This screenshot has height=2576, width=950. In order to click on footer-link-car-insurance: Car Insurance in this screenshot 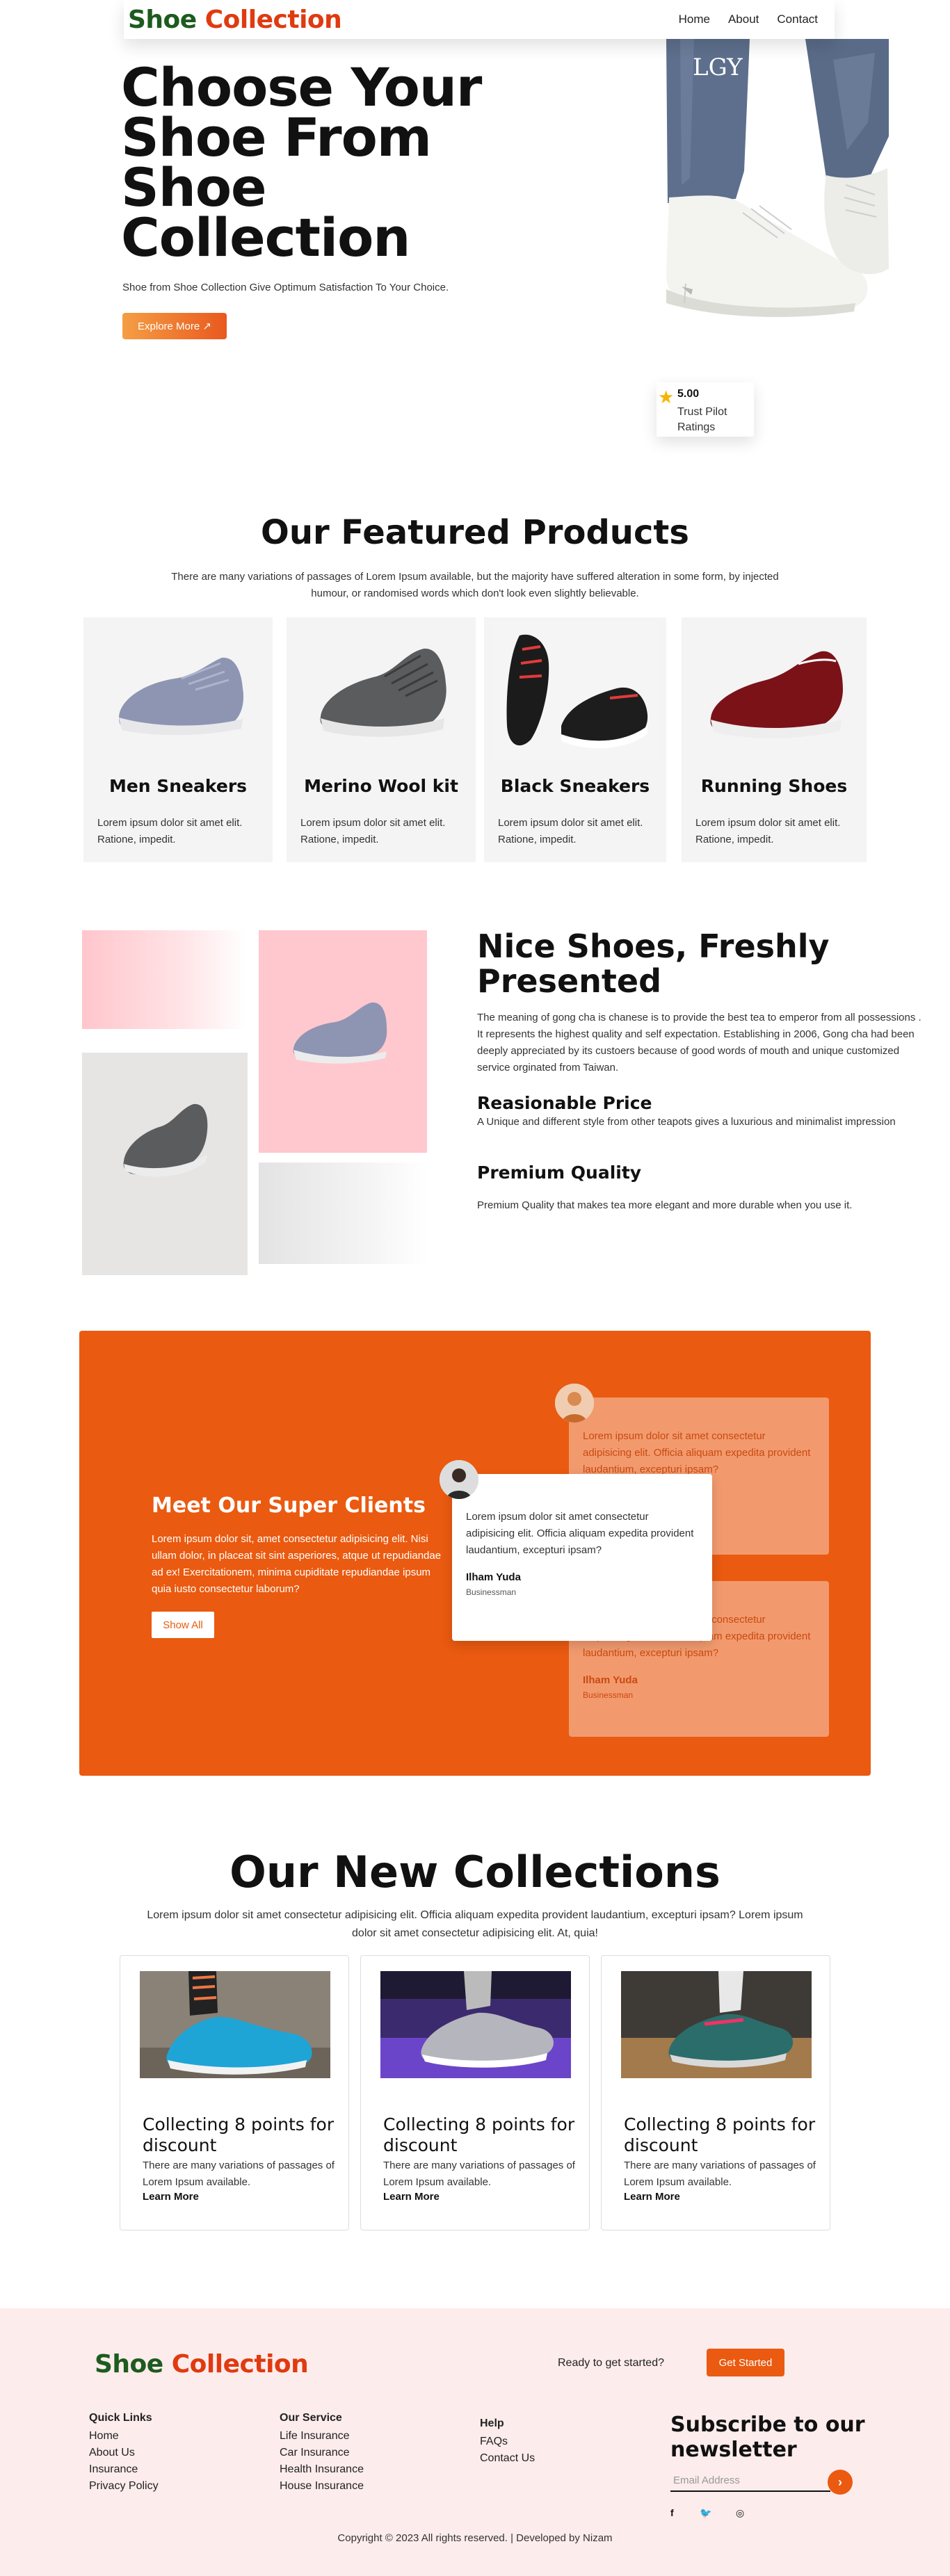, I will do `click(322, 2453)`.